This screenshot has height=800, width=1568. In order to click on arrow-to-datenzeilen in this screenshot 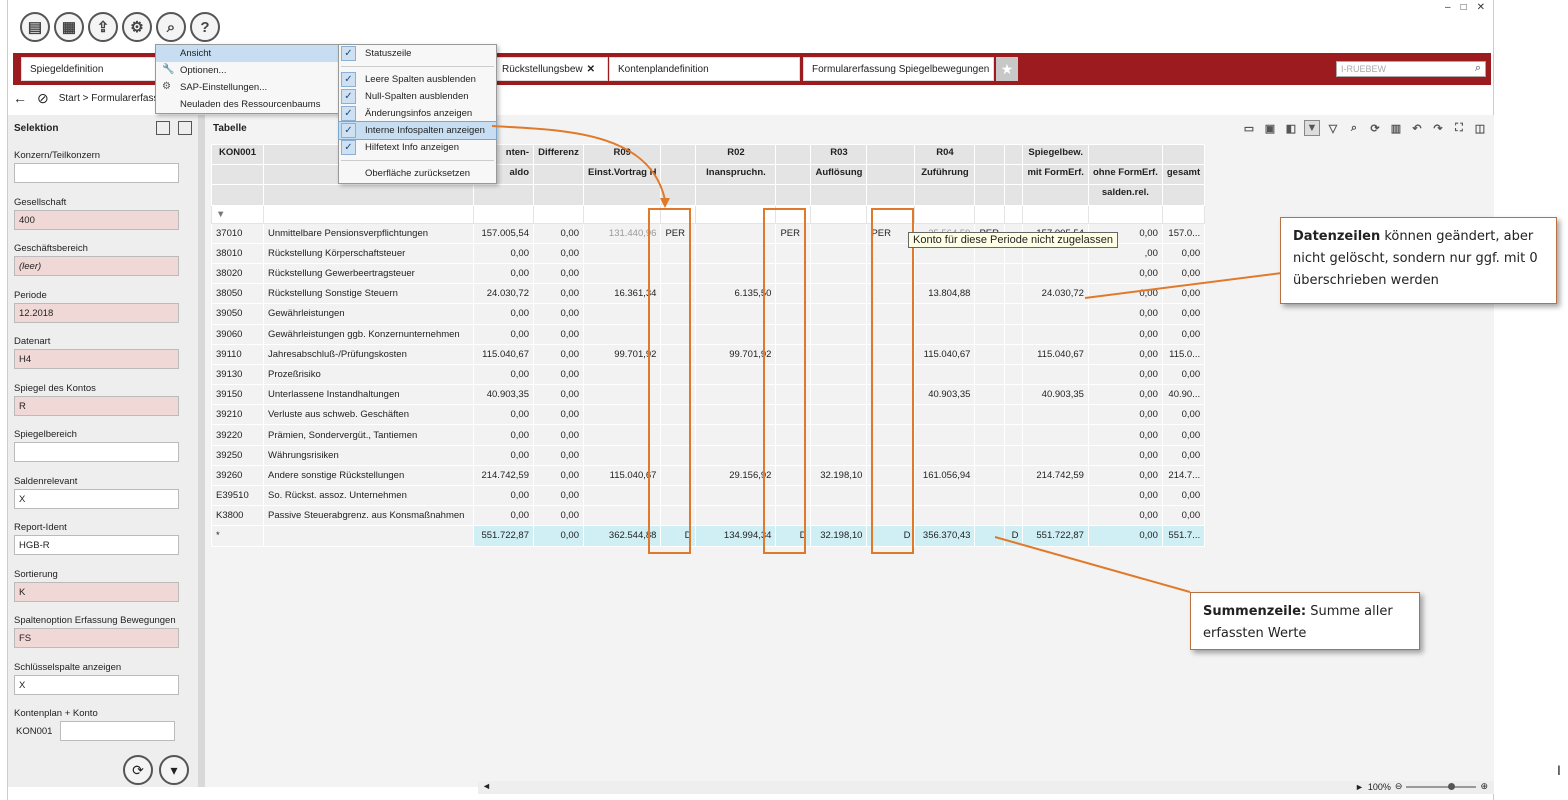, I will do `click(1195, 284)`.